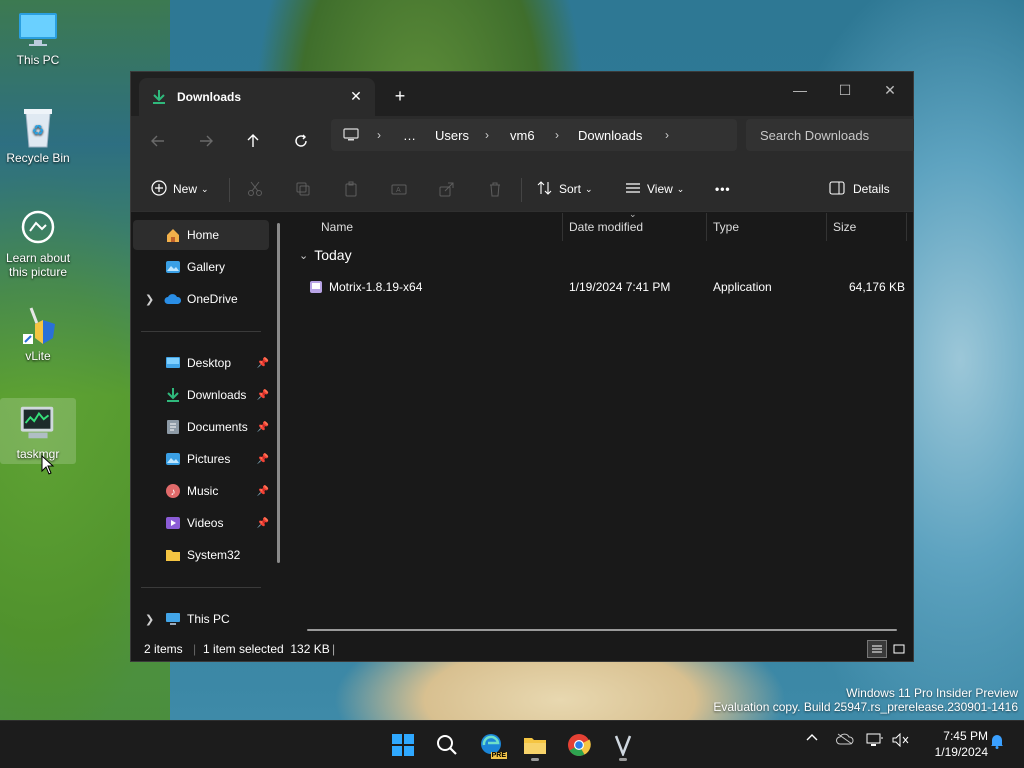  What do you see at coordinates (301, 141) in the screenshot?
I see `refresh-button` at bounding box center [301, 141].